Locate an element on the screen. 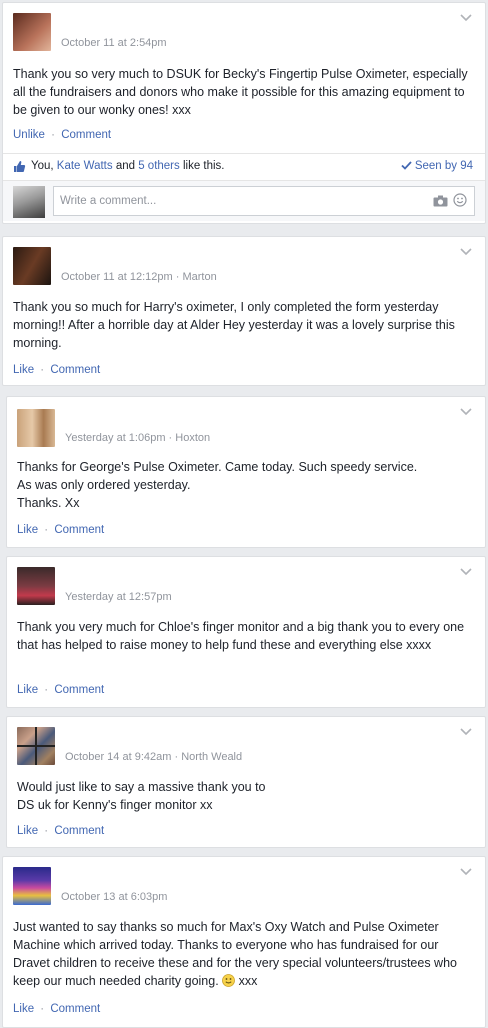  post-actions: Unlike · Comment is located at coordinates (62, 135).